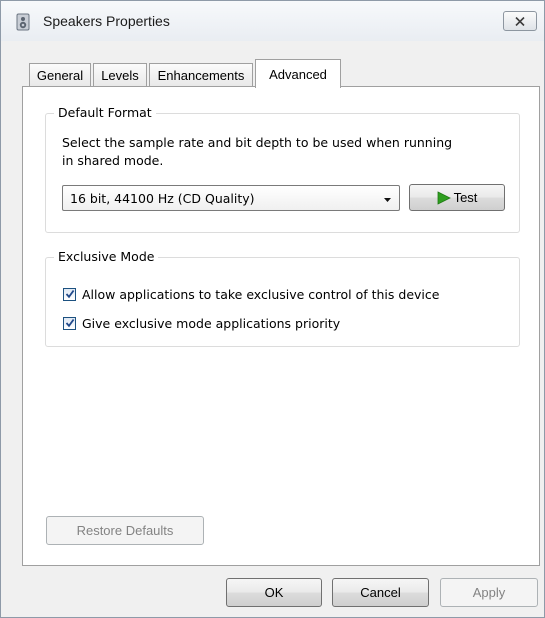  I want to click on close-icon, so click(520, 21).